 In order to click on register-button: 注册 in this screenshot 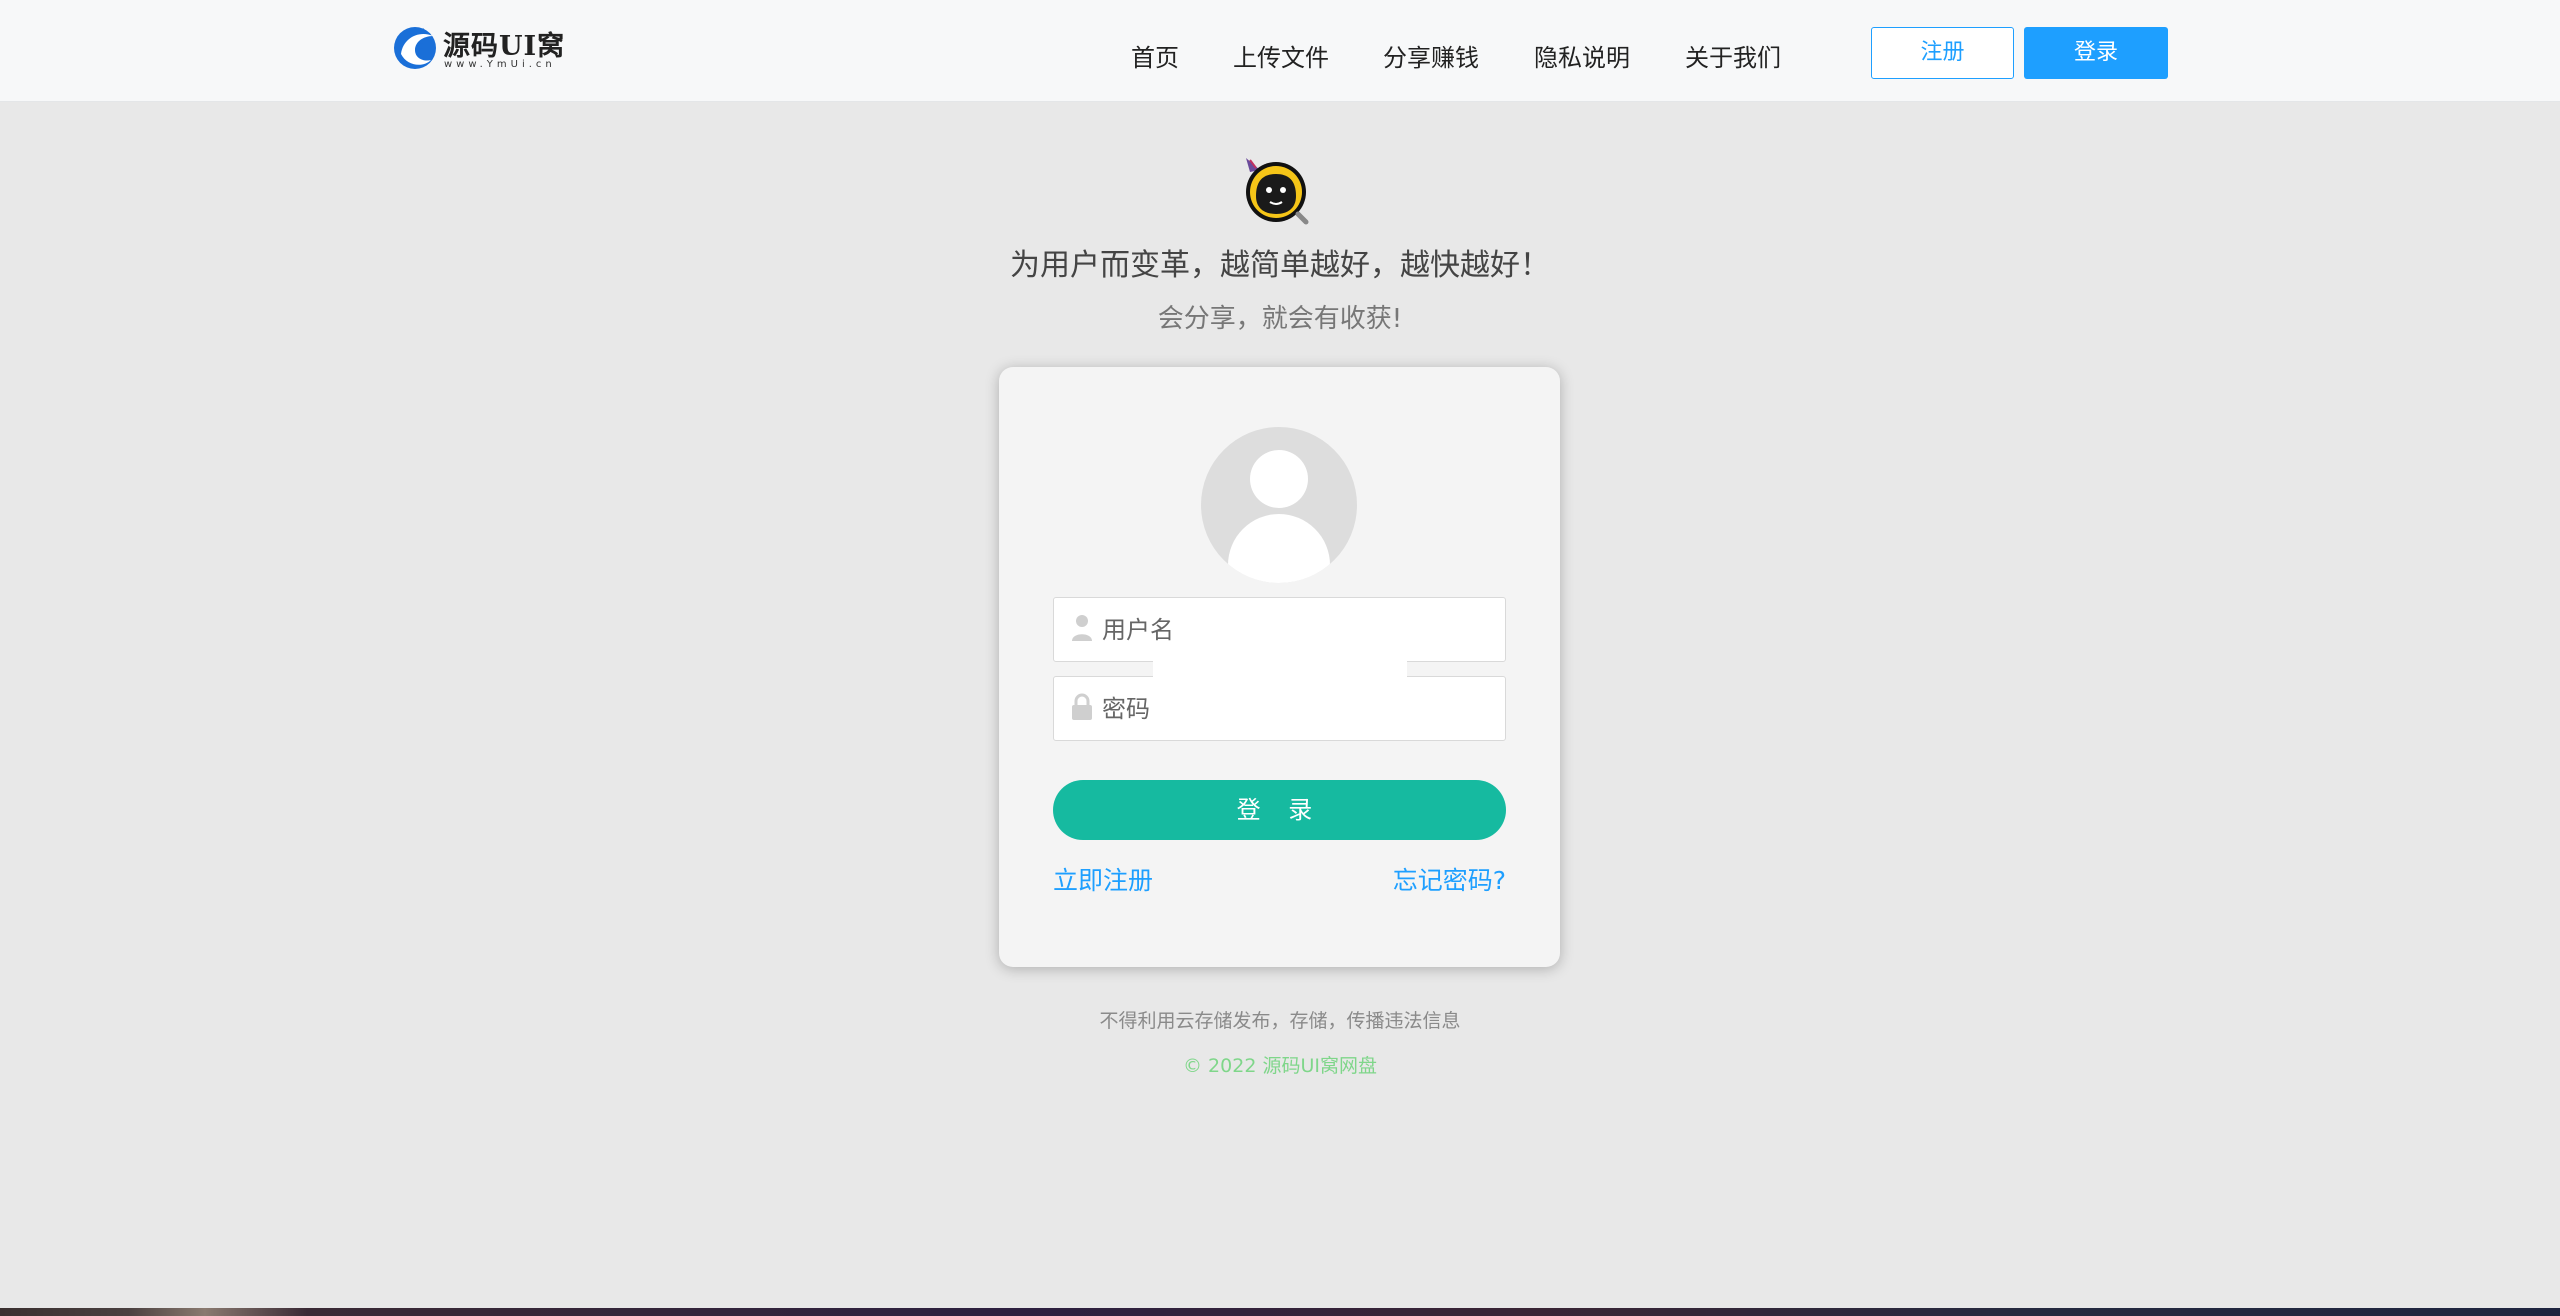, I will do `click(1942, 53)`.